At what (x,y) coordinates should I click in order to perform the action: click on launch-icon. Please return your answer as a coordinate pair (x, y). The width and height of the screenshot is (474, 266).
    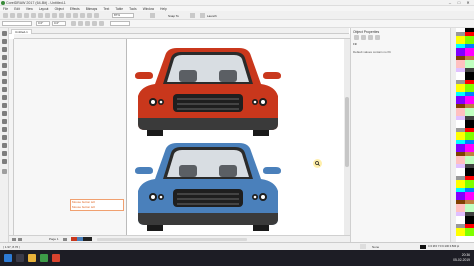
    Looking at the image, I should click on (202, 15).